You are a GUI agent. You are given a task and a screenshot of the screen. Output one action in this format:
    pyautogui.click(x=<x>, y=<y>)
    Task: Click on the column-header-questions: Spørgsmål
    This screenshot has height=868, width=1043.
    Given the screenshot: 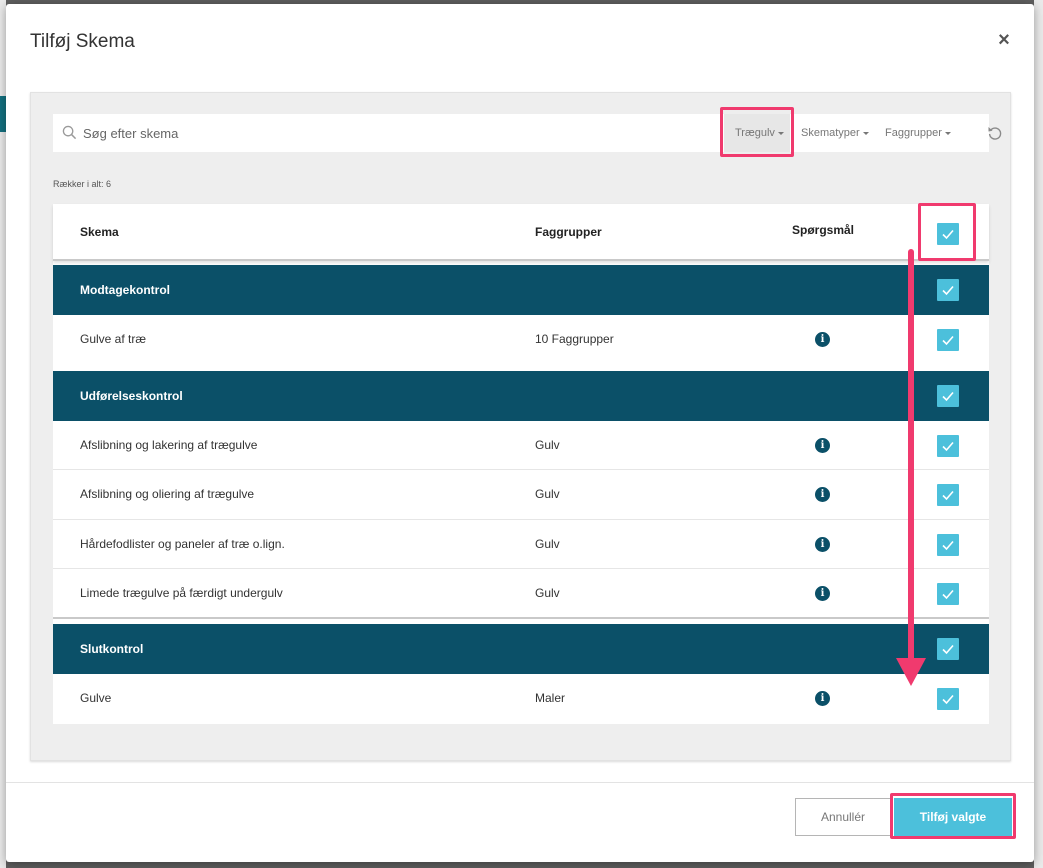 What is the action you would take?
    pyautogui.click(x=823, y=230)
    